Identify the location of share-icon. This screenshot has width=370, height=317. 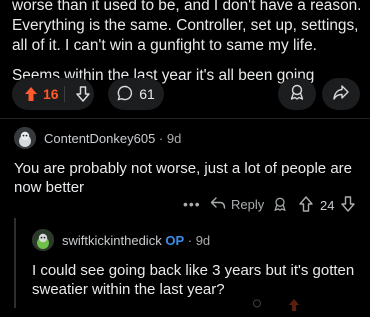
(341, 94).